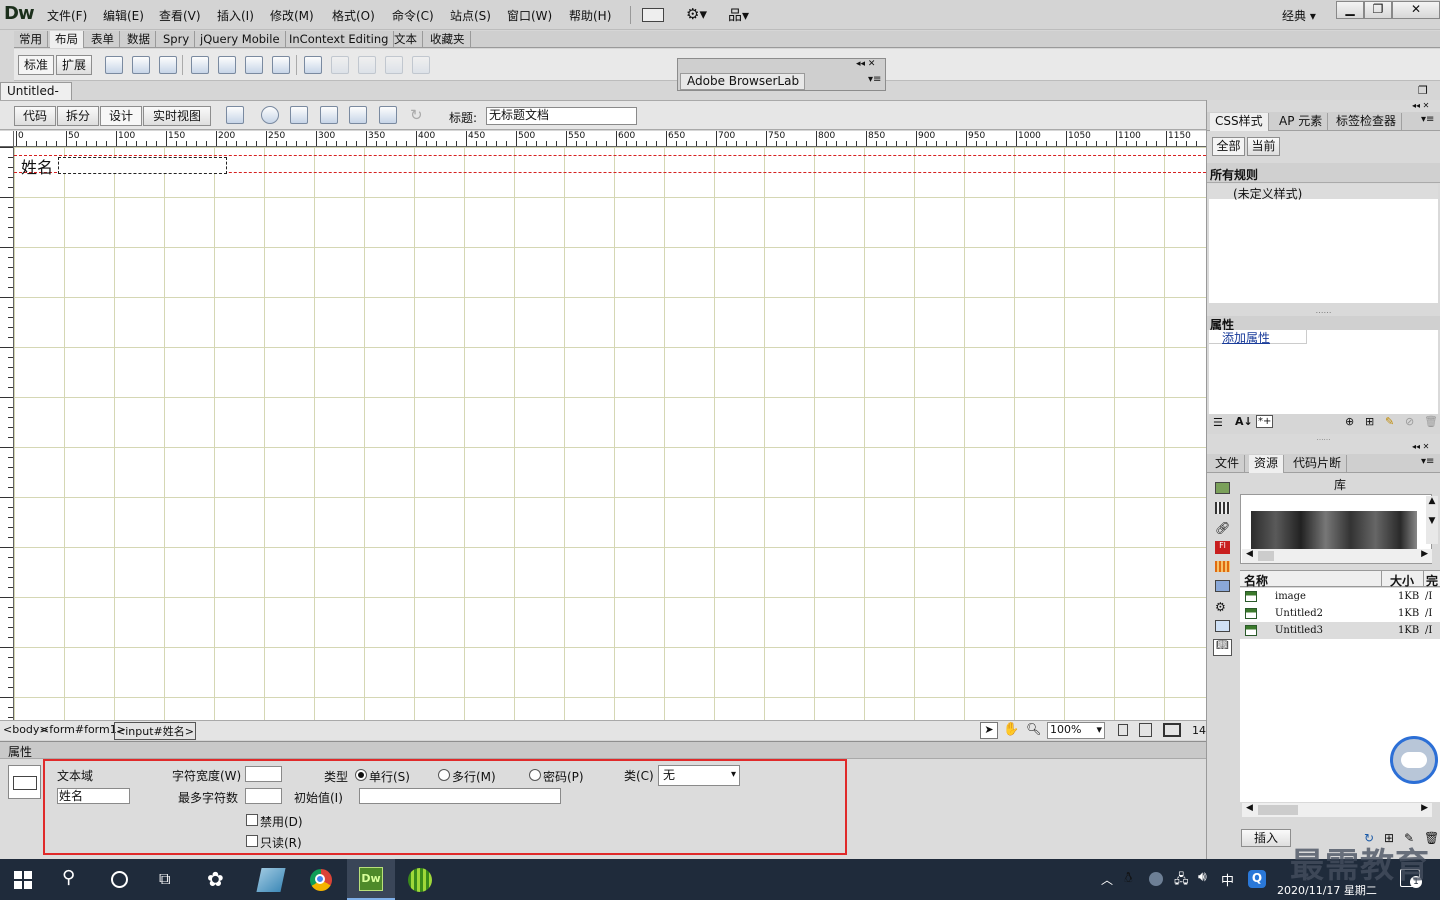 The image size is (1440, 900). Describe the element at coordinates (119, 879) in the screenshot. I see `cortana-icon` at that location.